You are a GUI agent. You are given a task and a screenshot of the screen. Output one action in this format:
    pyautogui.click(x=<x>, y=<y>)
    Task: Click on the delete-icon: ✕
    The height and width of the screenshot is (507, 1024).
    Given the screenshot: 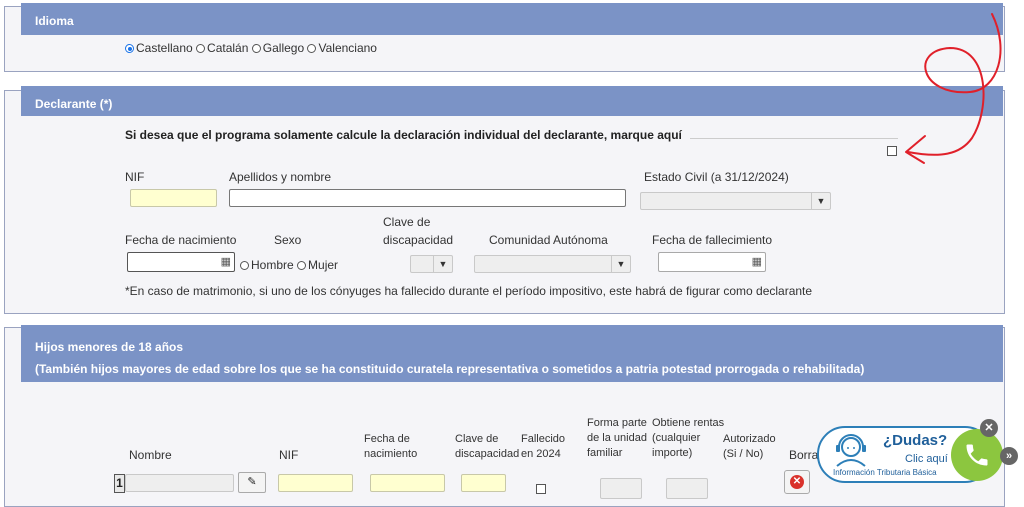 What is the action you would take?
    pyautogui.click(x=797, y=482)
    